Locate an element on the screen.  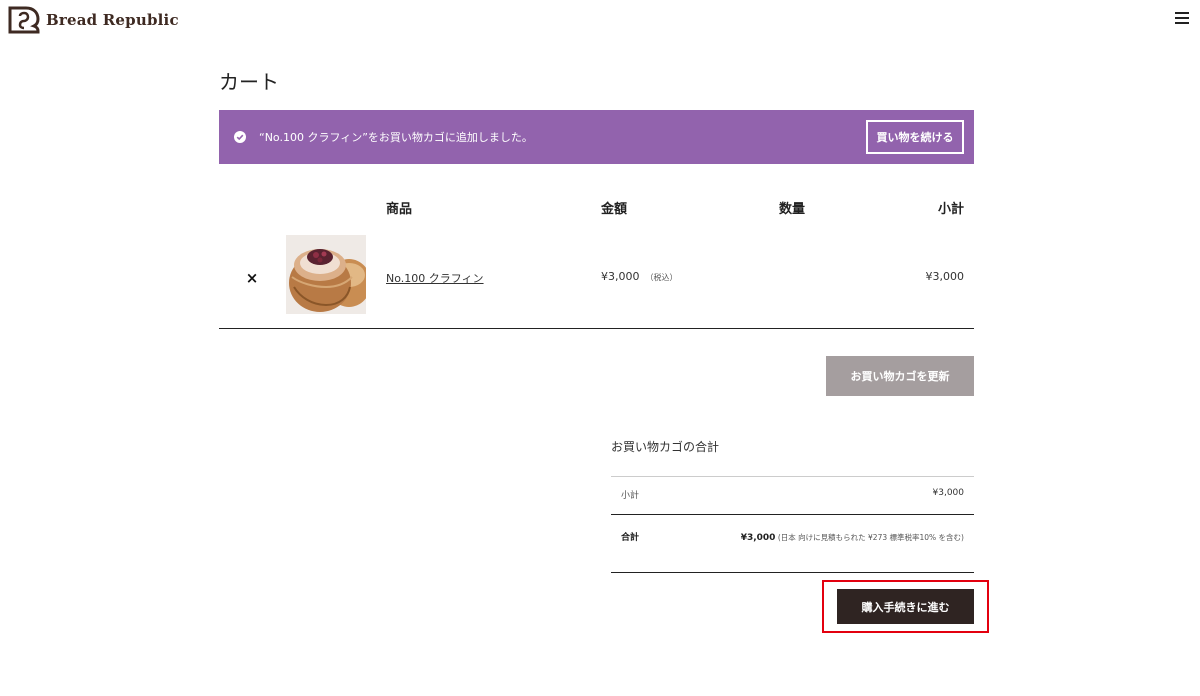
remove-item-icon: × is located at coordinates (252, 278).